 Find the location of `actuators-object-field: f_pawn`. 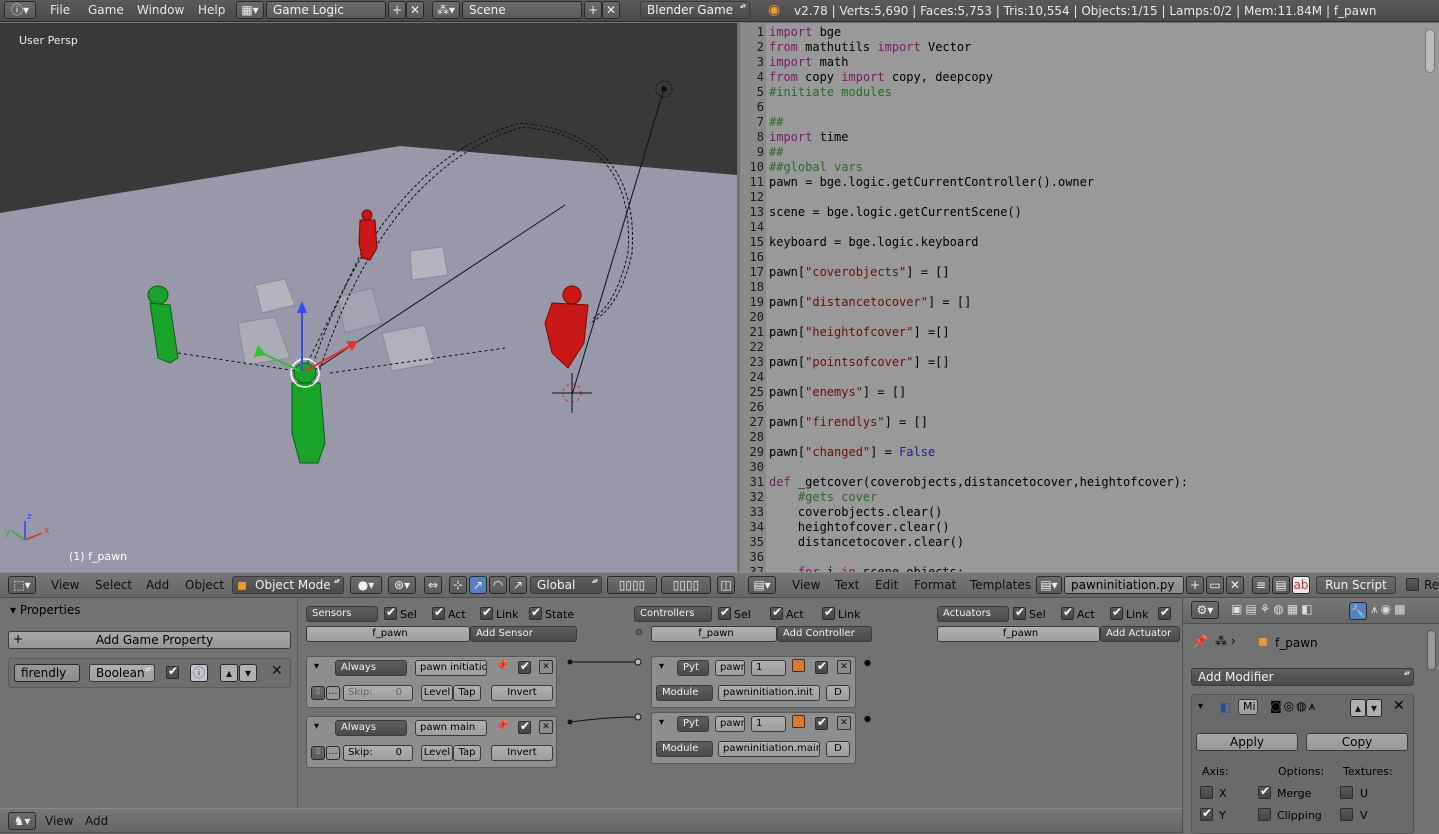

actuators-object-field: f_pawn is located at coordinates (1018, 634).